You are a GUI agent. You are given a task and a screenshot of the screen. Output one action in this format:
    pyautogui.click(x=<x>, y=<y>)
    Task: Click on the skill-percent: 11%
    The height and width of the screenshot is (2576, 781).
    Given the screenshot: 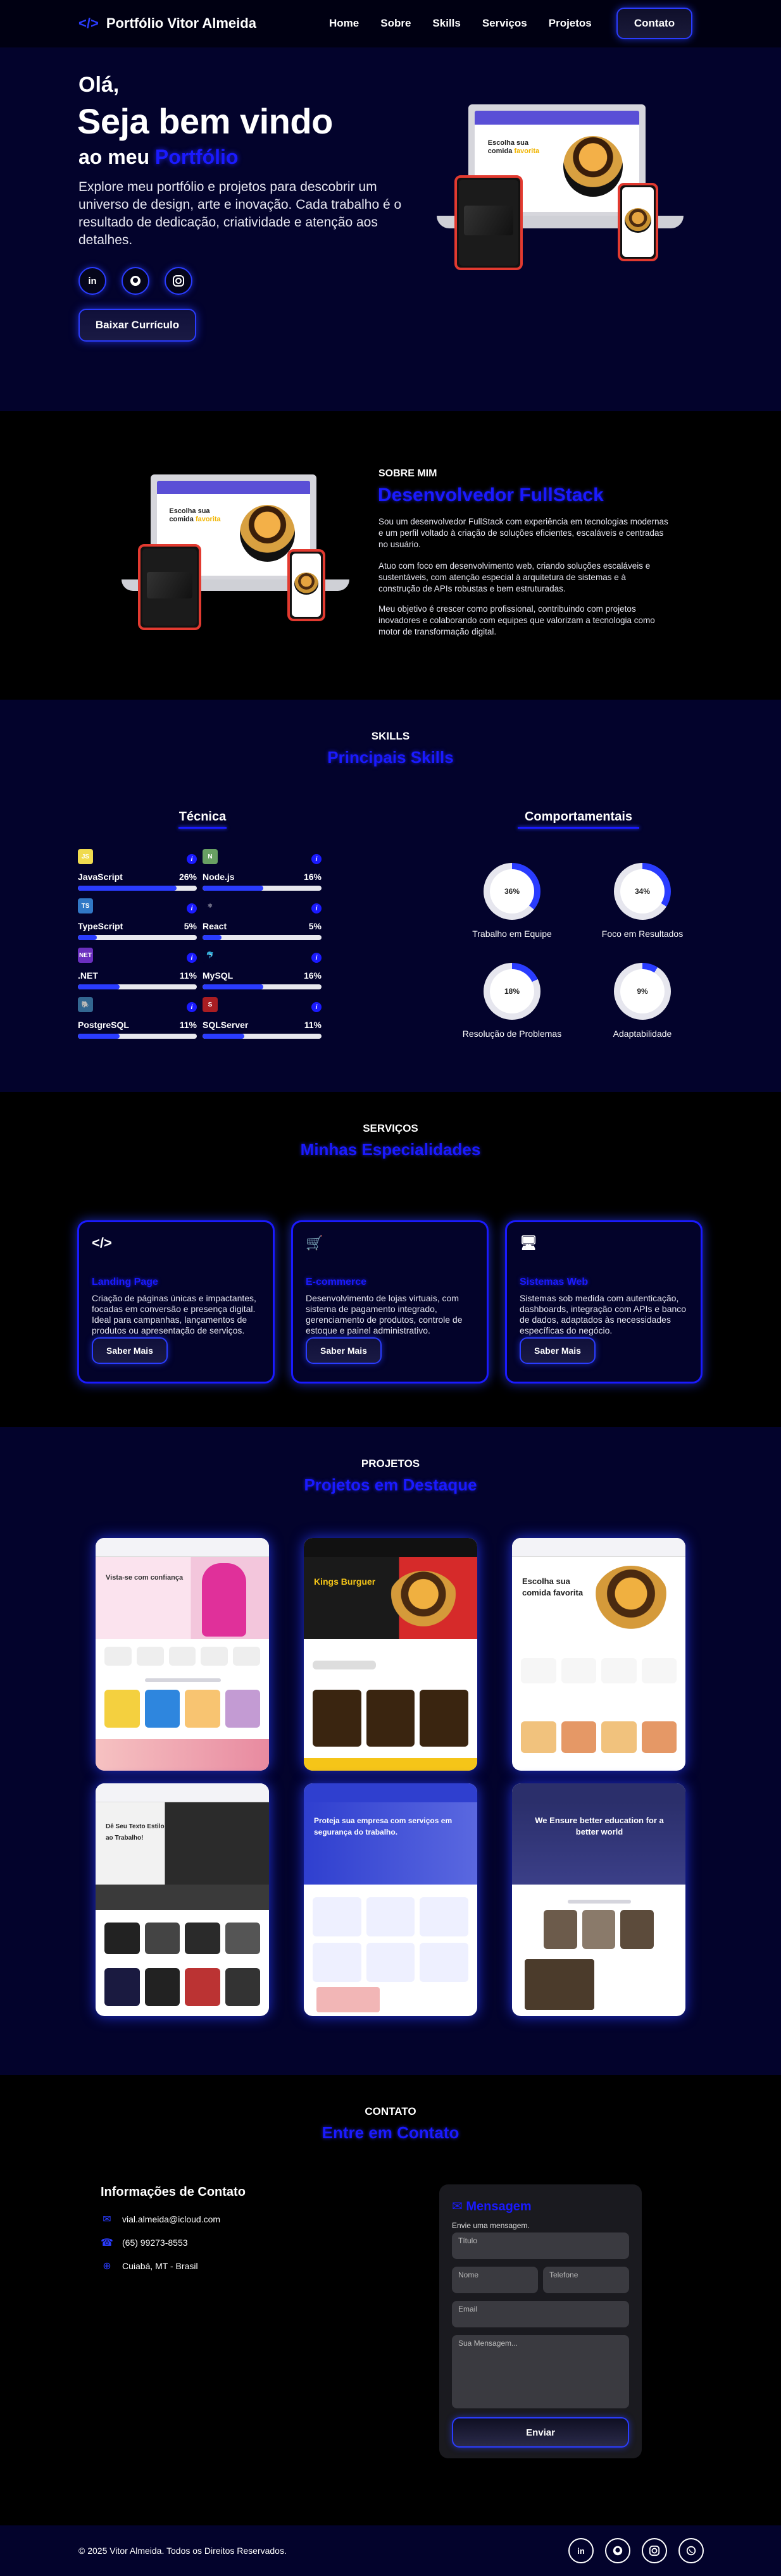 What is the action you would take?
    pyautogui.click(x=188, y=1025)
    